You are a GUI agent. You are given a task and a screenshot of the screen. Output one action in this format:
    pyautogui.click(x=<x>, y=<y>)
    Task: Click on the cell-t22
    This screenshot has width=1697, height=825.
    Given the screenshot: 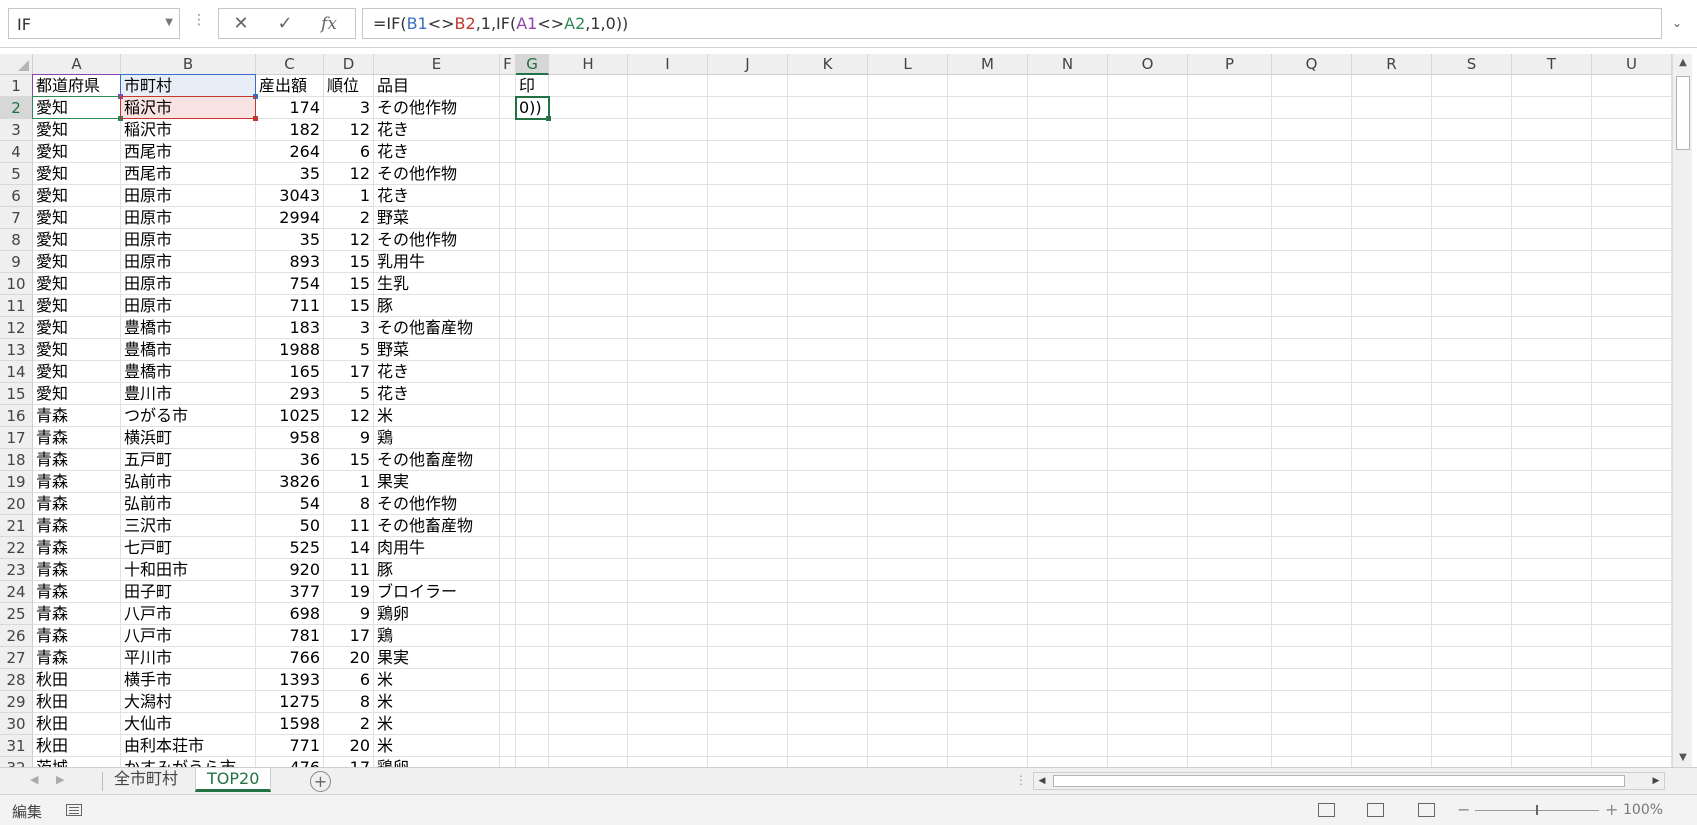 What is the action you would take?
    pyautogui.click(x=1552, y=548)
    